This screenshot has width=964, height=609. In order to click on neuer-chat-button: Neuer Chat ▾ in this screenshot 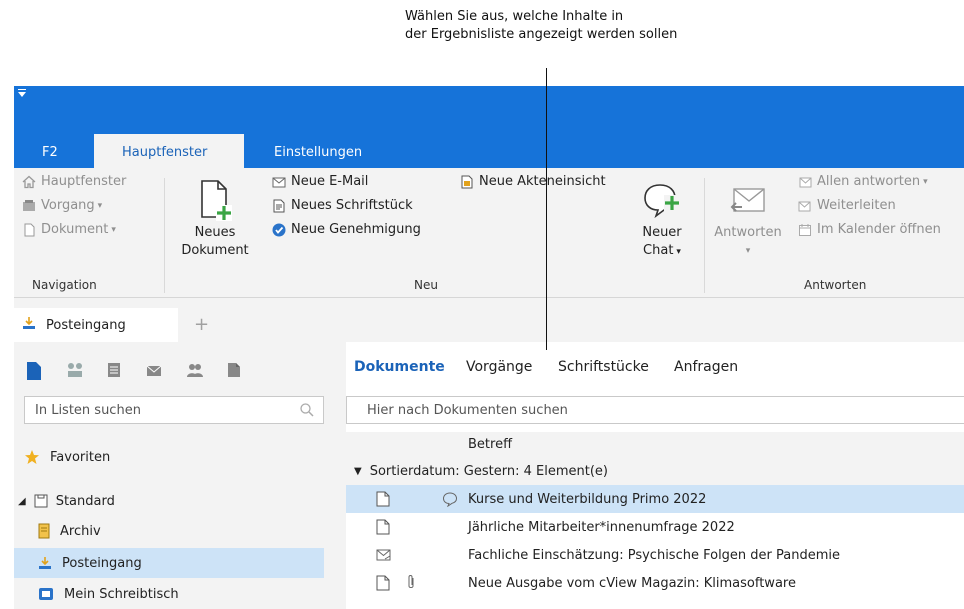, I will do `click(662, 218)`.